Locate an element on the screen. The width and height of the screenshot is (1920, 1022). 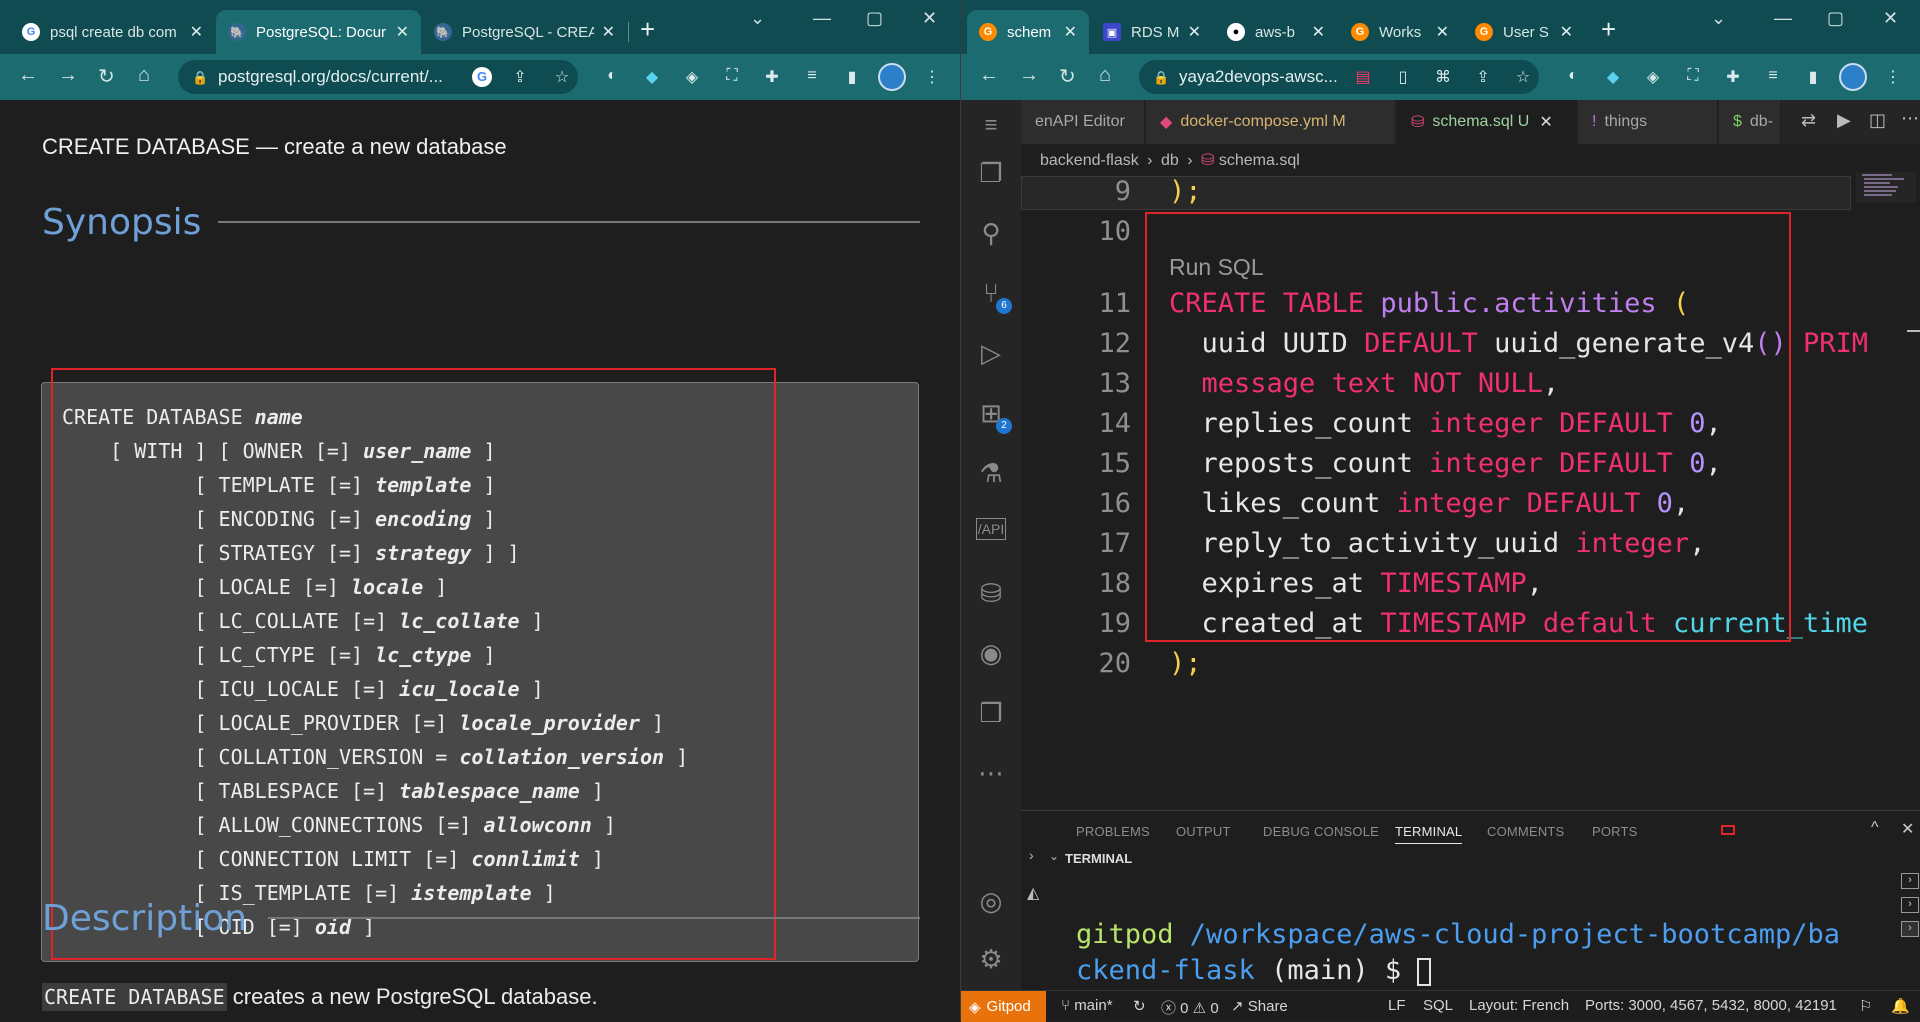
breadcrumb-item: backend-flask is located at coordinates (1089, 160).